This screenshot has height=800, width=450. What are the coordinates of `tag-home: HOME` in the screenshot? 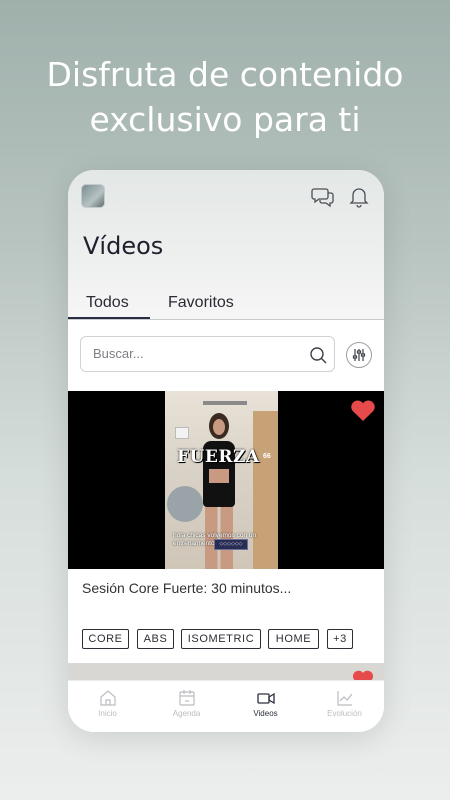 It's located at (293, 639).